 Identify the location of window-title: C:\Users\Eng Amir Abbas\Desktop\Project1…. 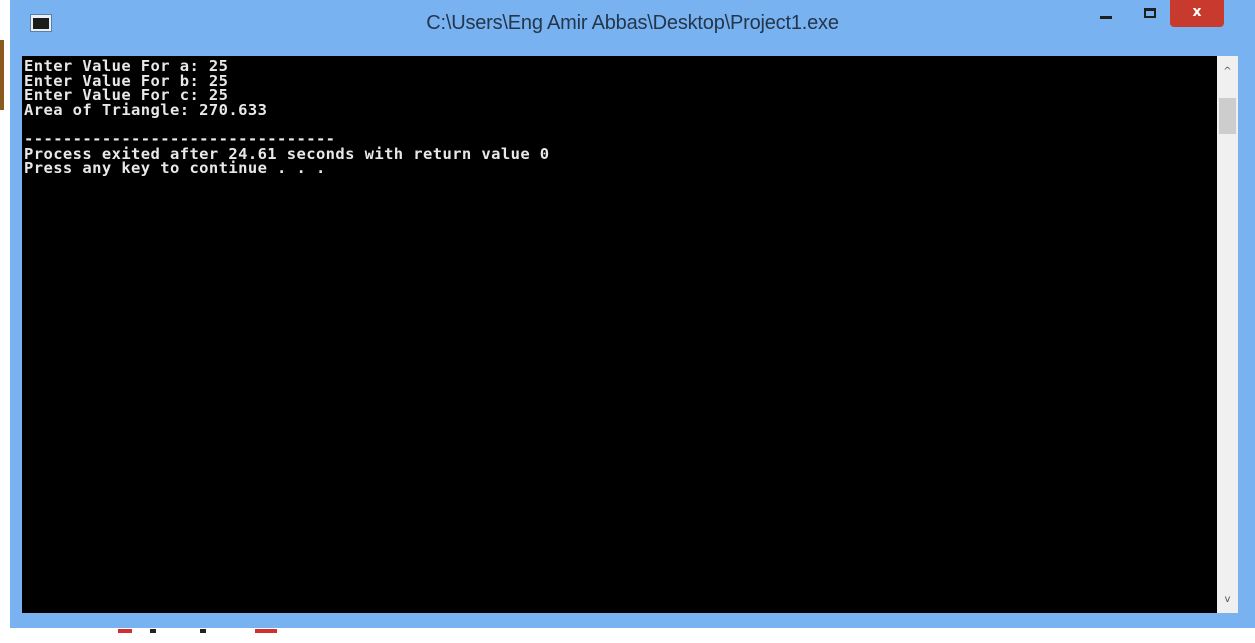
(632, 23).